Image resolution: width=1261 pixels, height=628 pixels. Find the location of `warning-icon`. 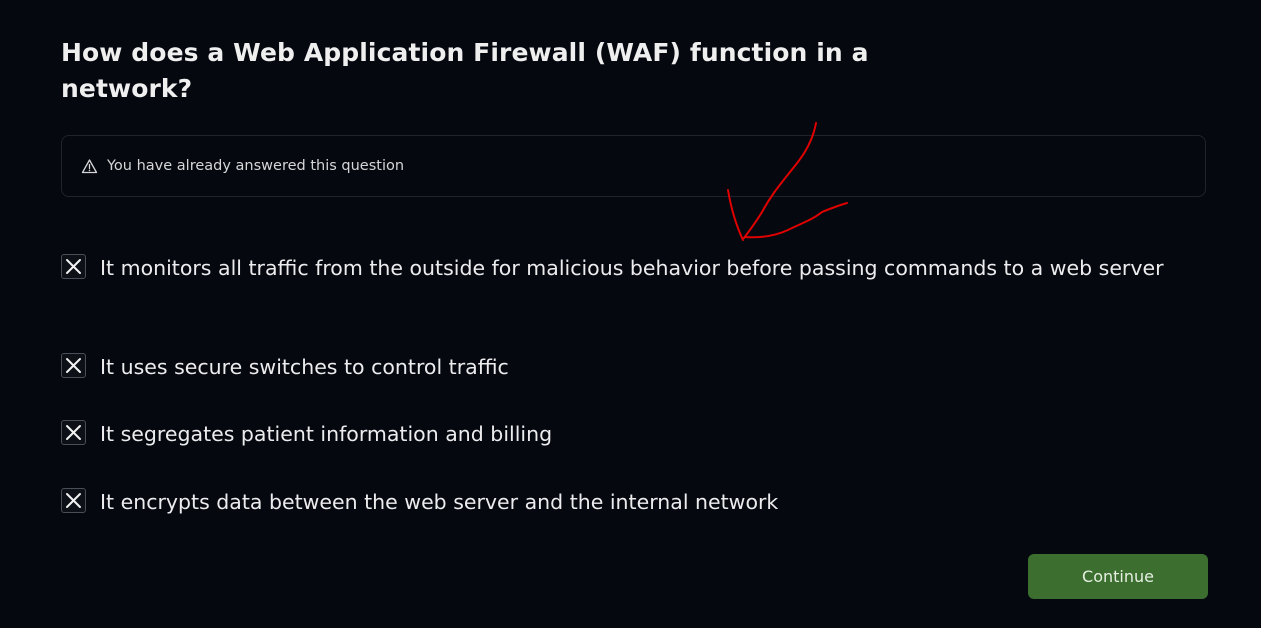

warning-icon is located at coordinates (89, 166).